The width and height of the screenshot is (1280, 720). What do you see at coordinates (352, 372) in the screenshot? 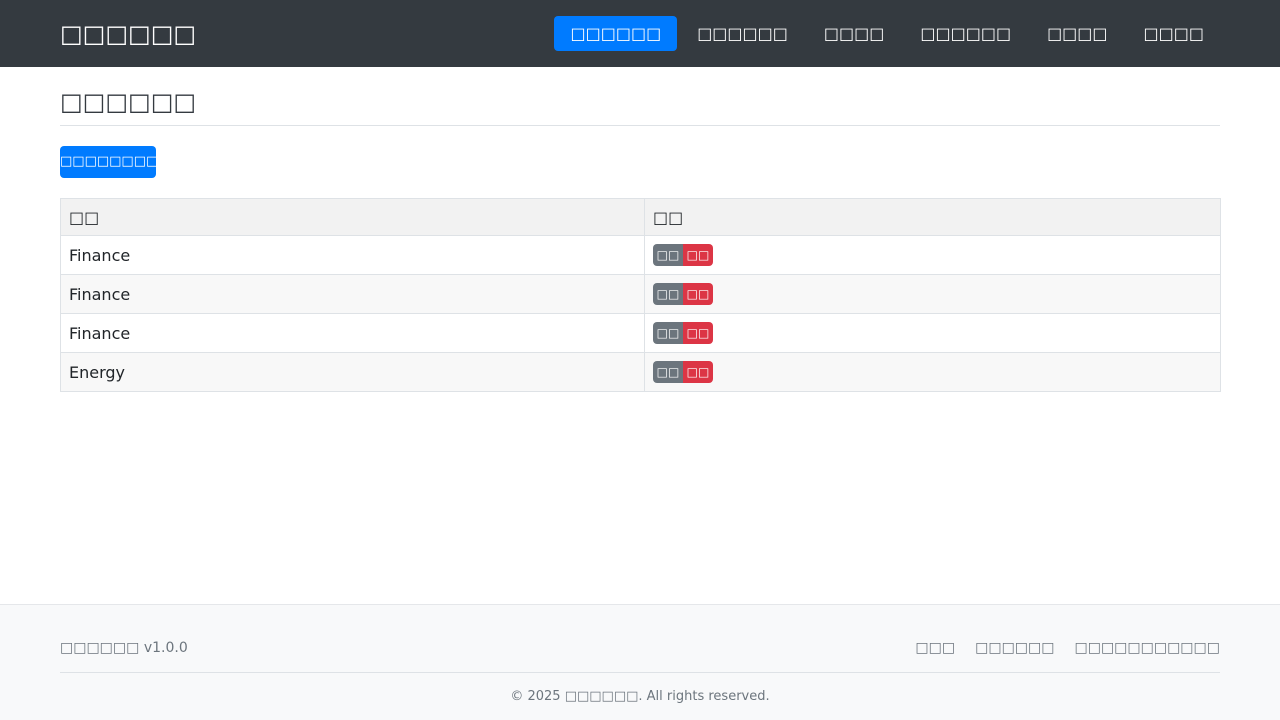
I see `row-name-cell: Energy` at bounding box center [352, 372].